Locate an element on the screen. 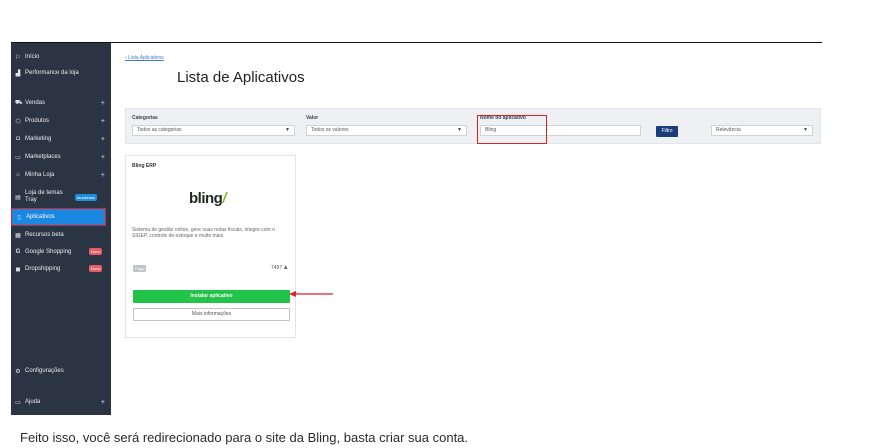 This screenshot has width=878, height=448. sidebar-item-label: Loja de temas Tray is located at coordinates (44, 197).